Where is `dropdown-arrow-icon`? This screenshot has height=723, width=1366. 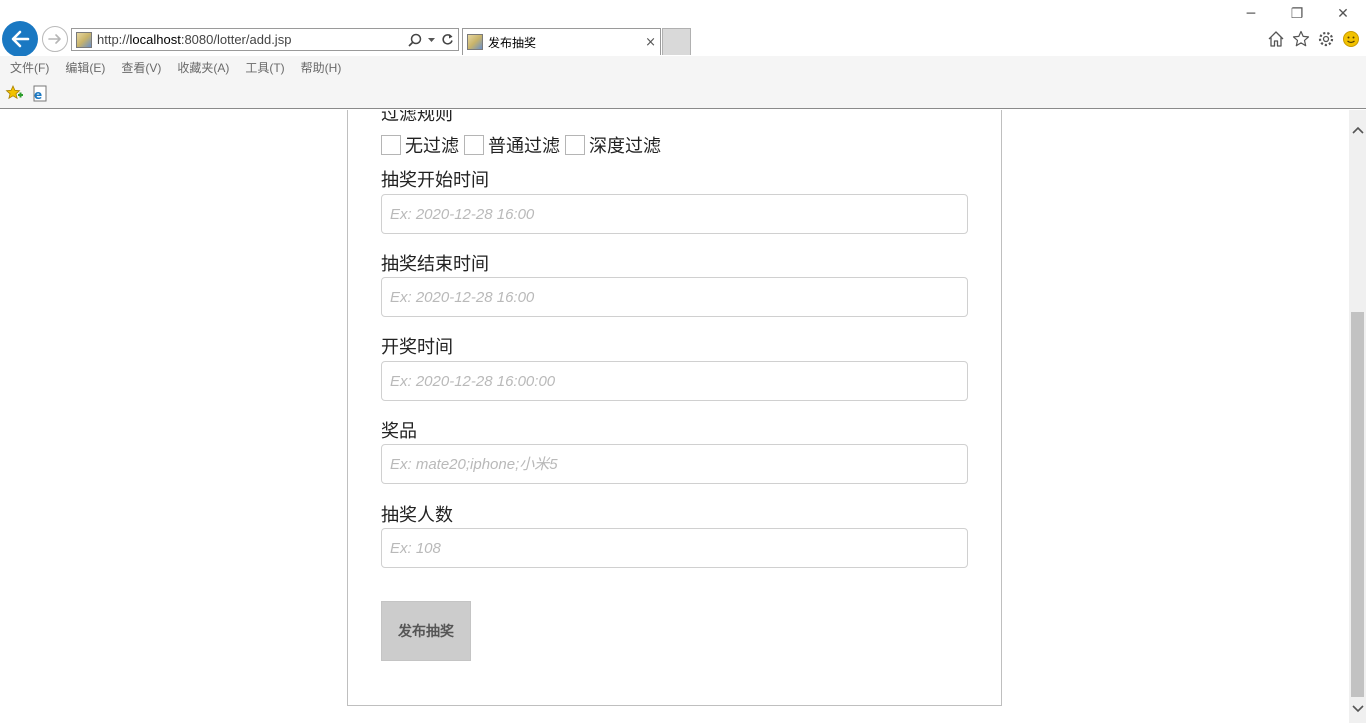
dropdown-arrow-icon is located at coordinates (431, 40).